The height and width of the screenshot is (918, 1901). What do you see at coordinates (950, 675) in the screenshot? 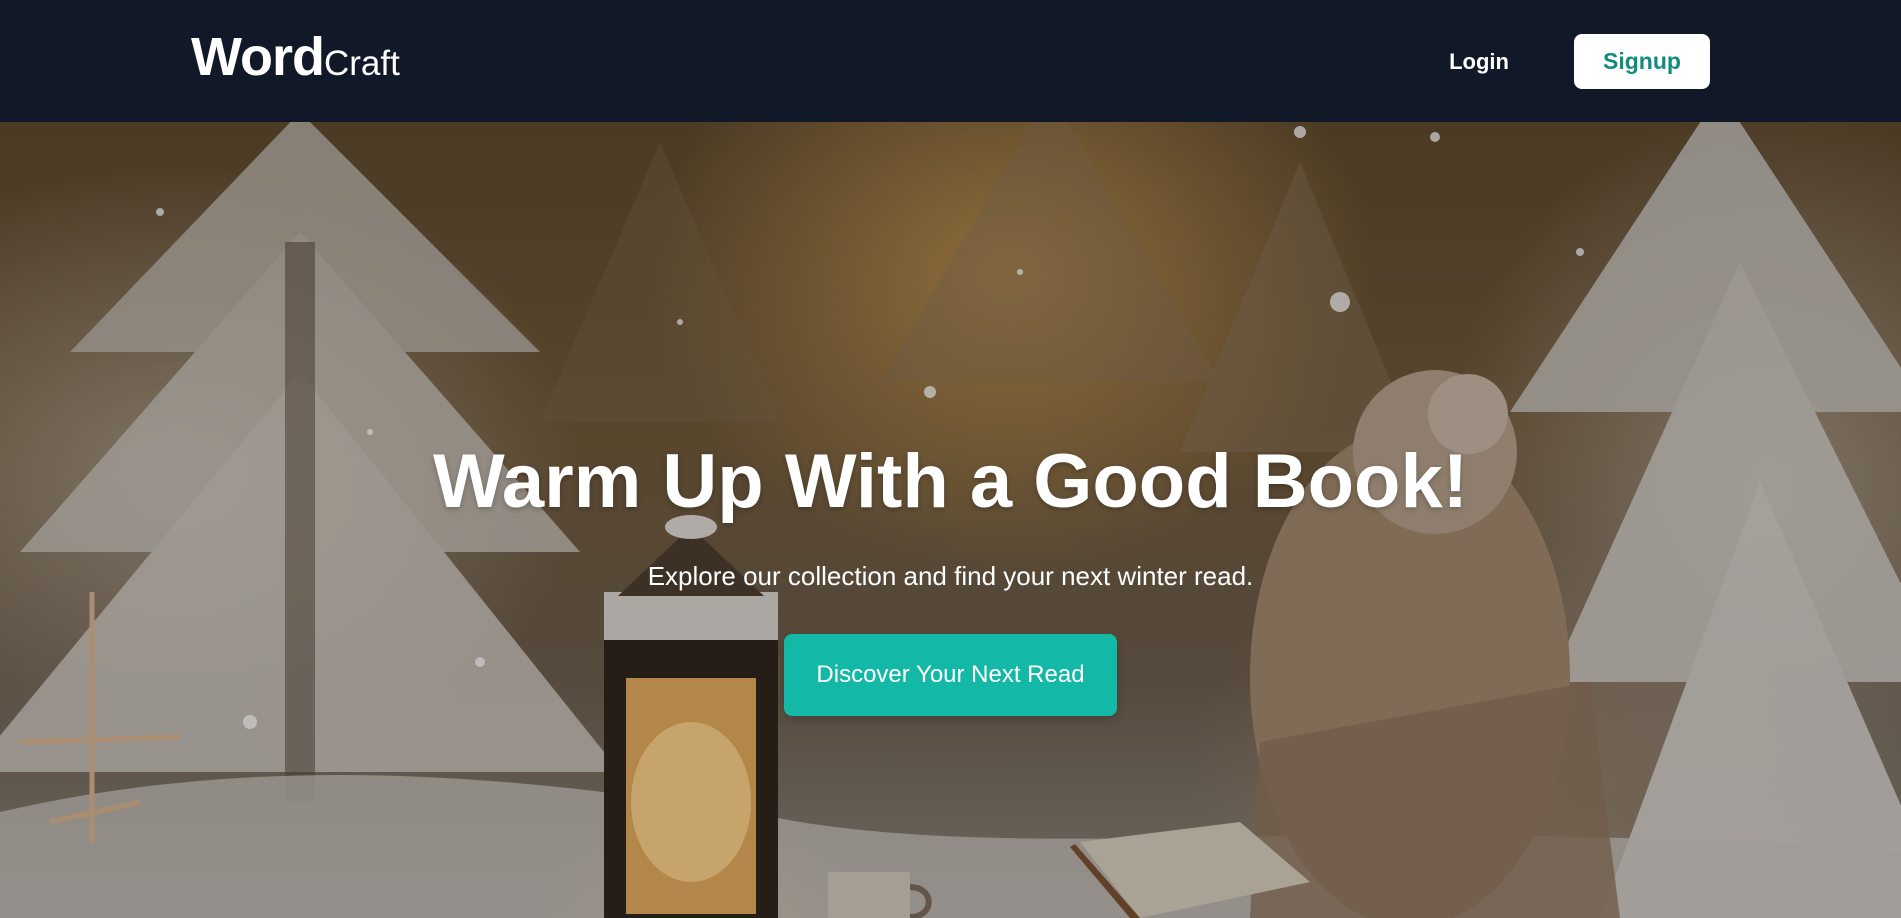
I see `discover-button: Discover Your Next Read` at bounding box center [950, 675].